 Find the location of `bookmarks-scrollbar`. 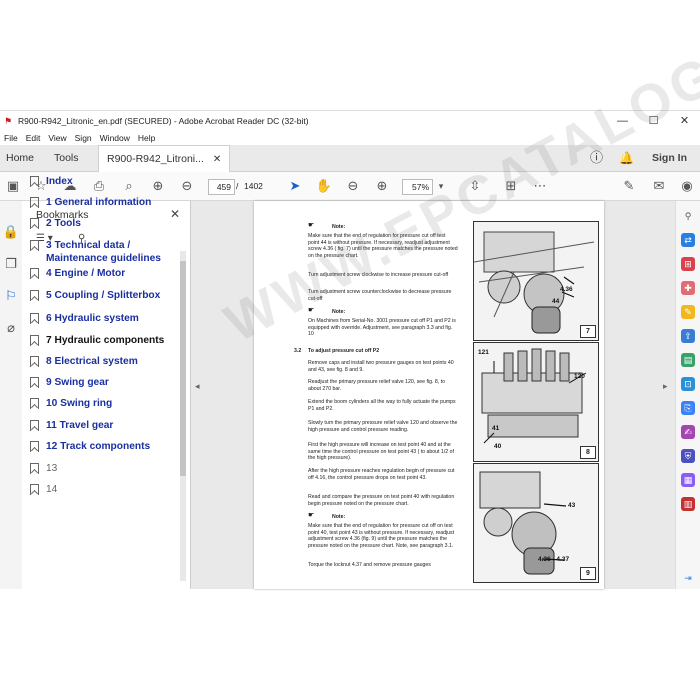

bookmarks-scrollbar is located at coordinates (183, 416).